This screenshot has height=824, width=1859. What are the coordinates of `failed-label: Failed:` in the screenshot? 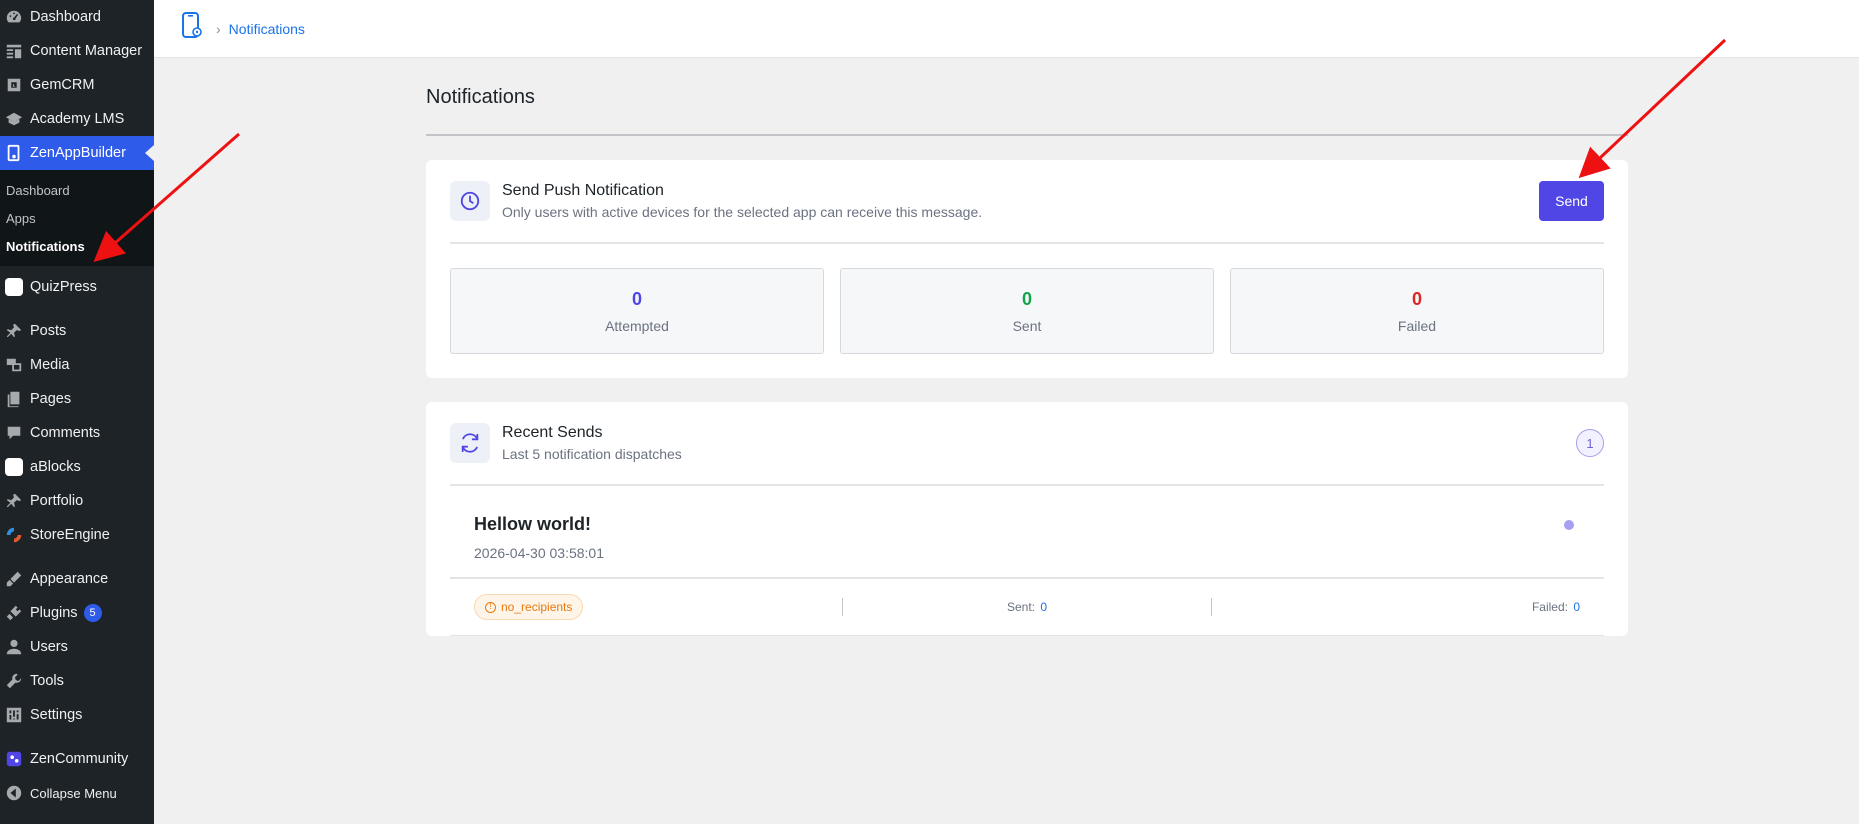 It's located at (1549, 607).